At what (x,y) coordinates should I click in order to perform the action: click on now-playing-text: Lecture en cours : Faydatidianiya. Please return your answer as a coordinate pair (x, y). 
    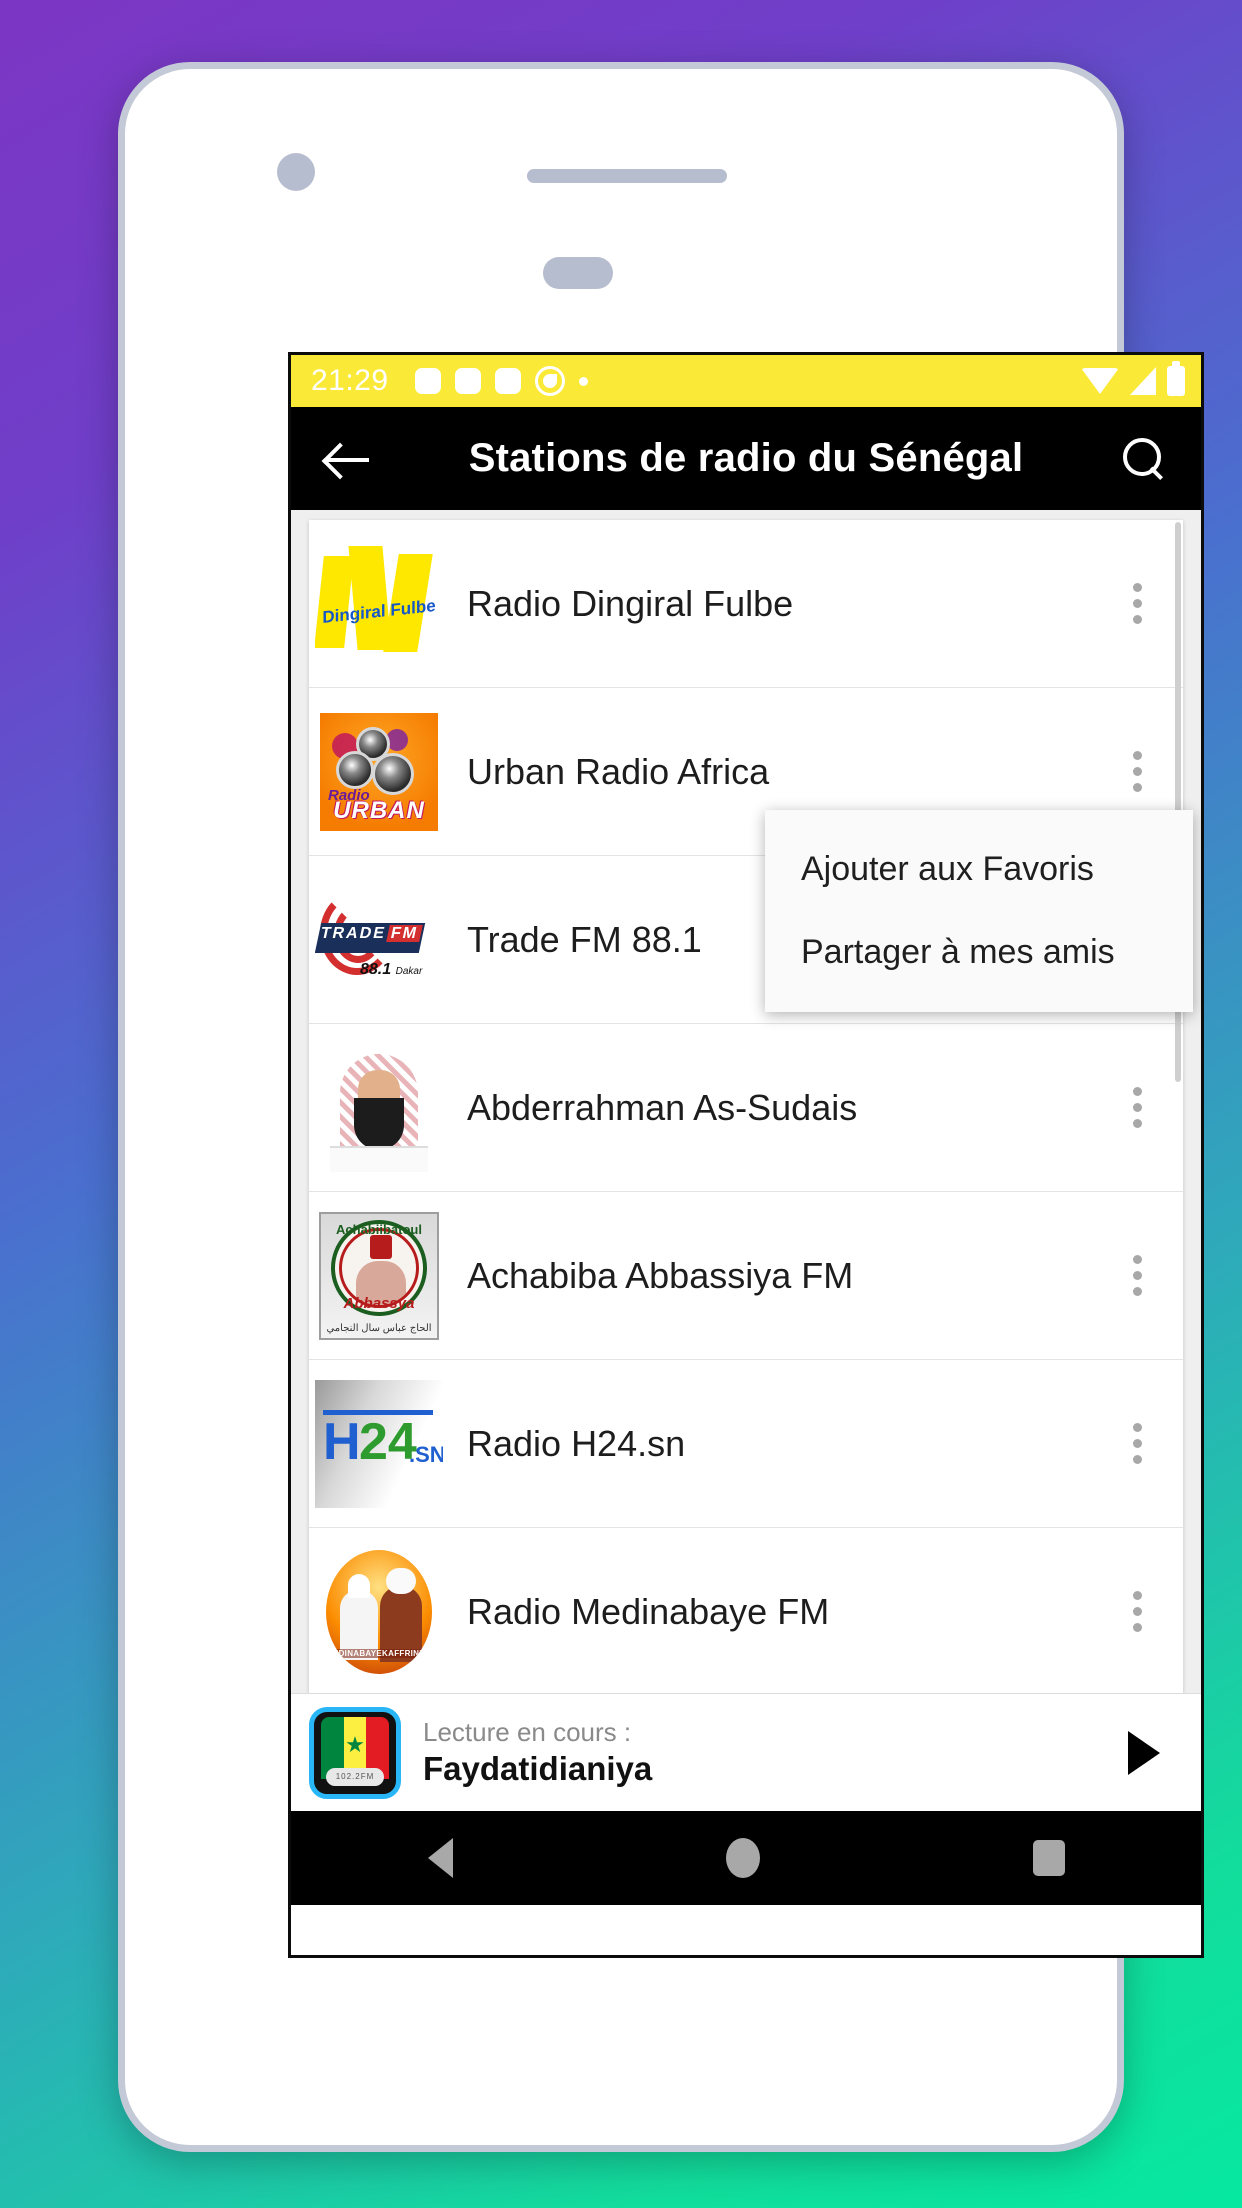
    Looking at the image, I should click on (758, 1753).